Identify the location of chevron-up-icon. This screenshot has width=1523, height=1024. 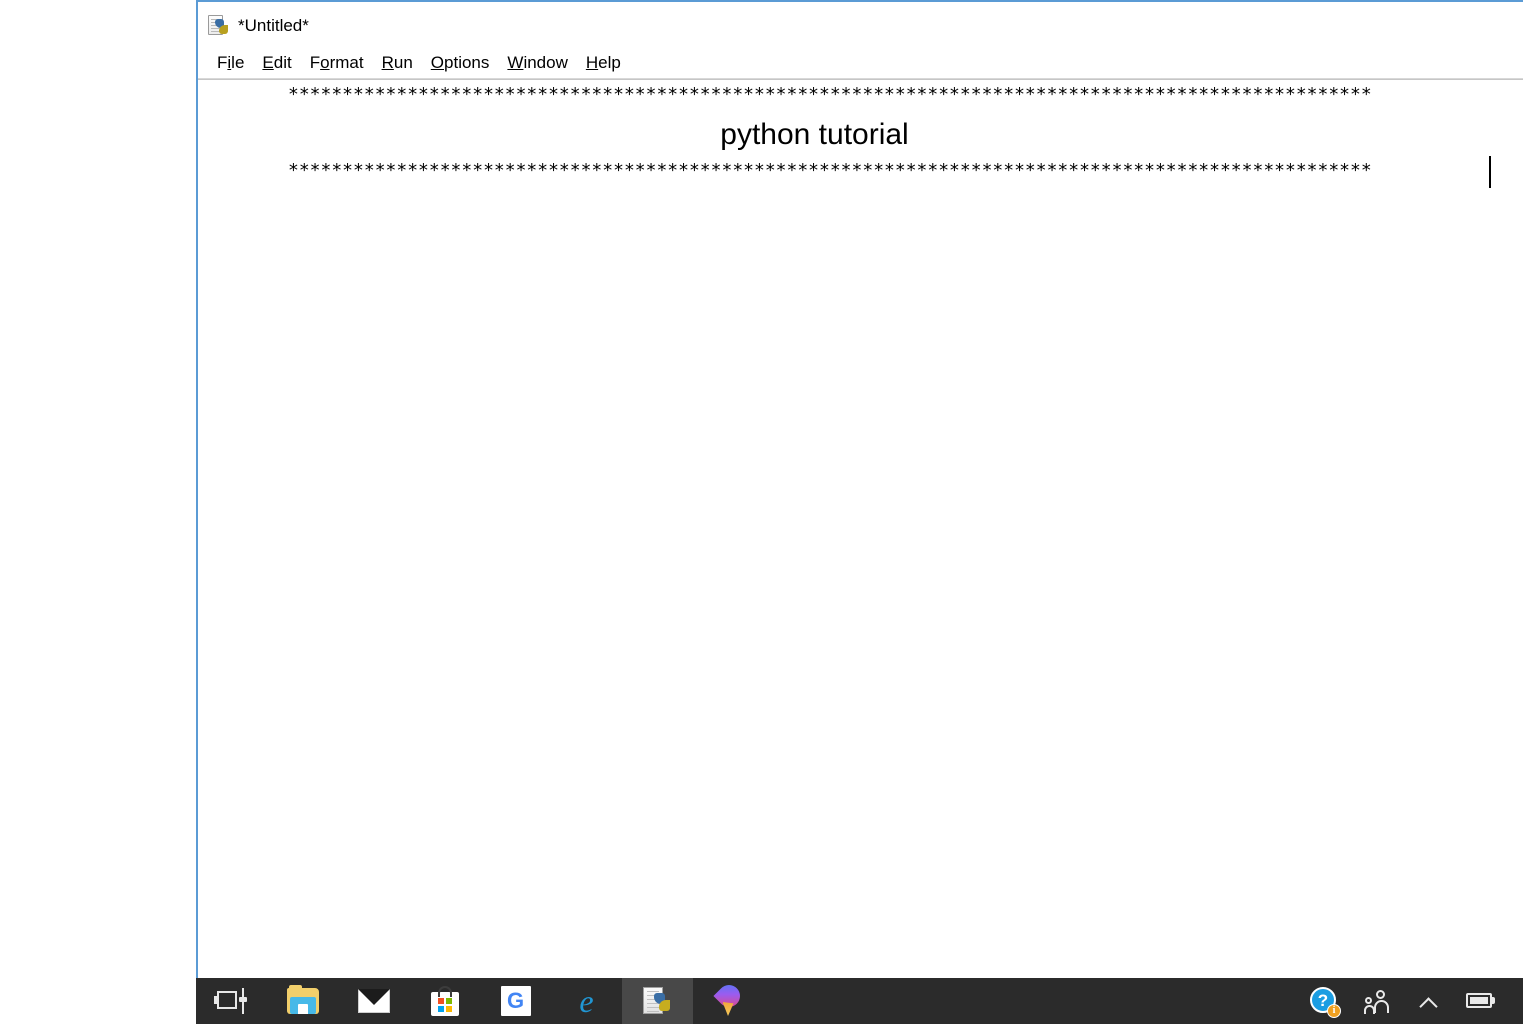
(1429, 1001).